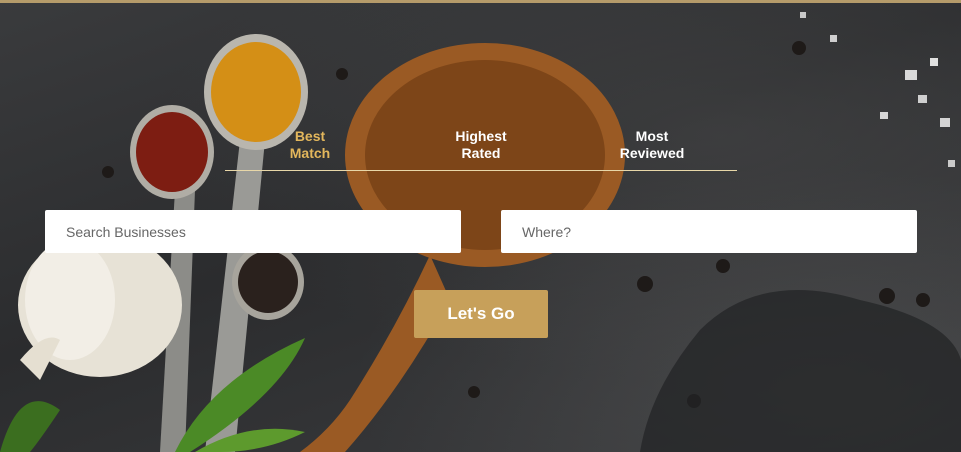 This screenshot has height=452, width=961. What do you see at coordinates (718, 231) in the screenshot?
I see `where-input` at bounding box center [718, 231].